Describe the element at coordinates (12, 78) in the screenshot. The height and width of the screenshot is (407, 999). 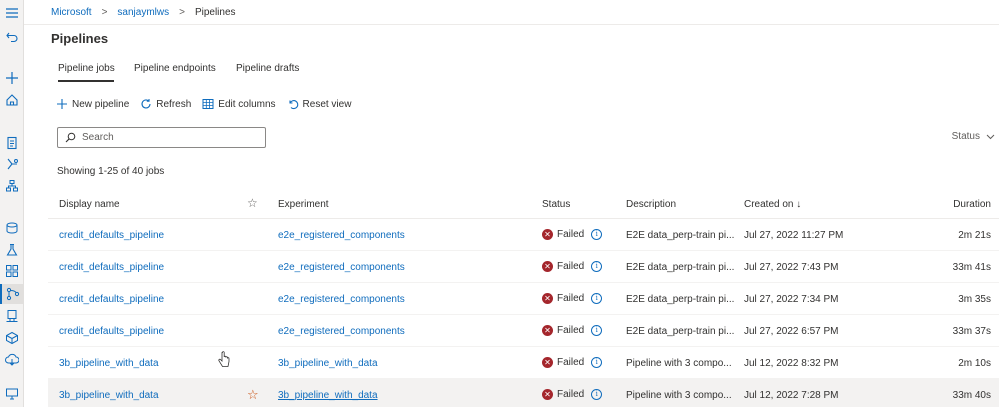
I see `new-plus-icon` at that location.